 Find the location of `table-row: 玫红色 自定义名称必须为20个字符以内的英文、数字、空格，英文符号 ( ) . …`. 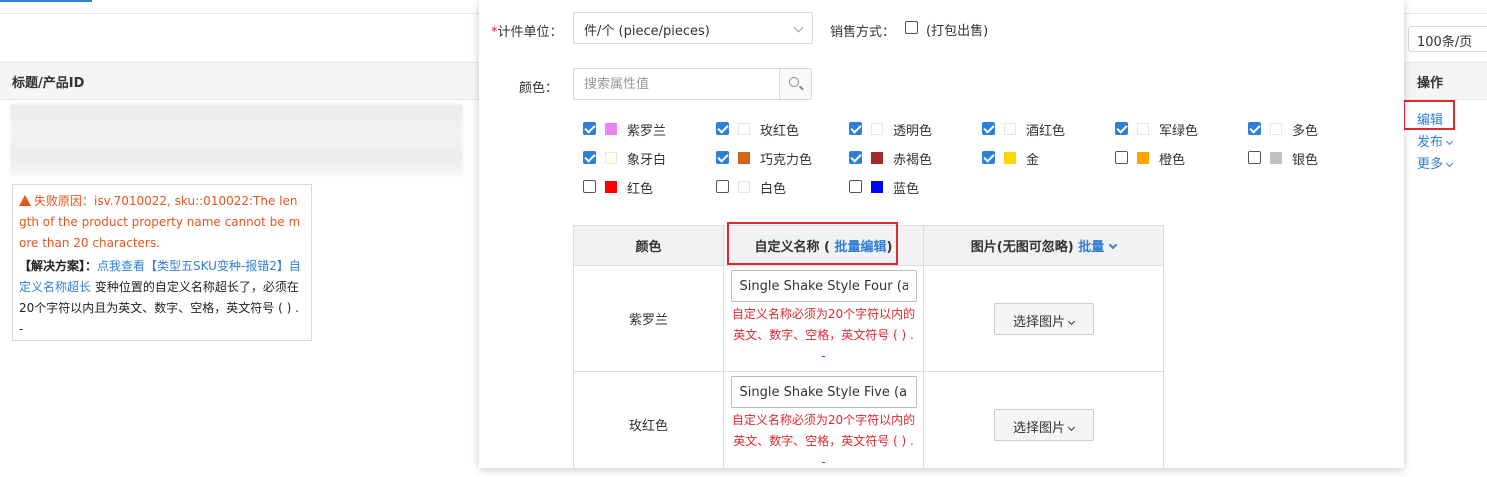

table-row: 玫红色 自定义名称必须为20个字符以内的英文、数字、空格，英文符号 ( ) . … is located at coordinates (868, 419).